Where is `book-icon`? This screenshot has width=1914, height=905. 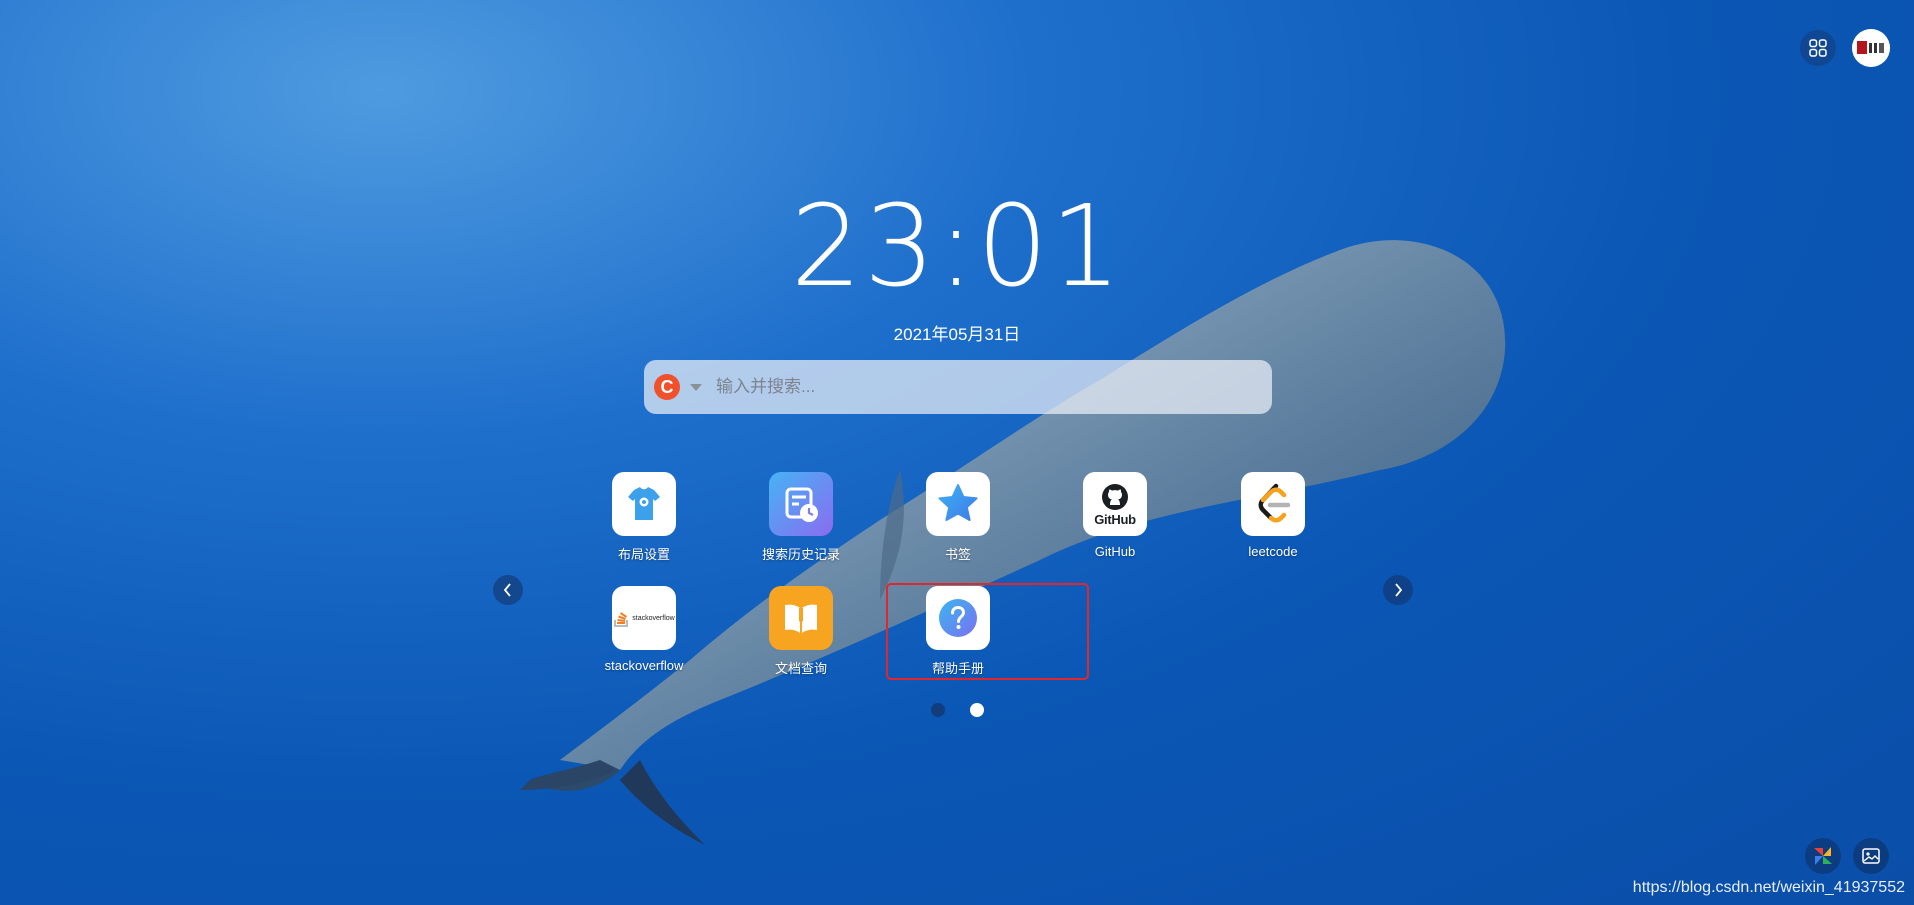
book-icon is located at coordinates (801, 618).